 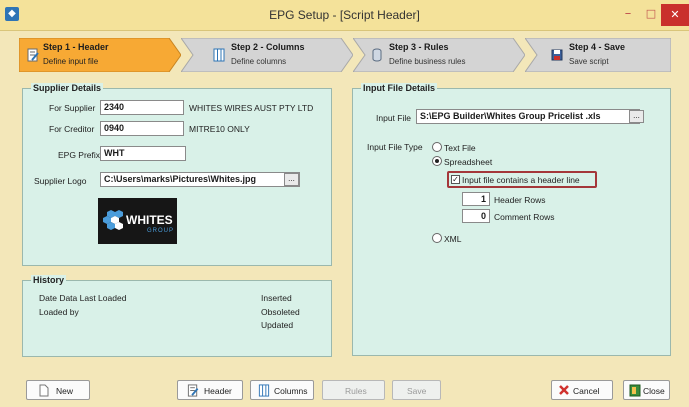 I want to click on step-rules: Step 3 - Rules Define business rules, so click(x=439, y=55).